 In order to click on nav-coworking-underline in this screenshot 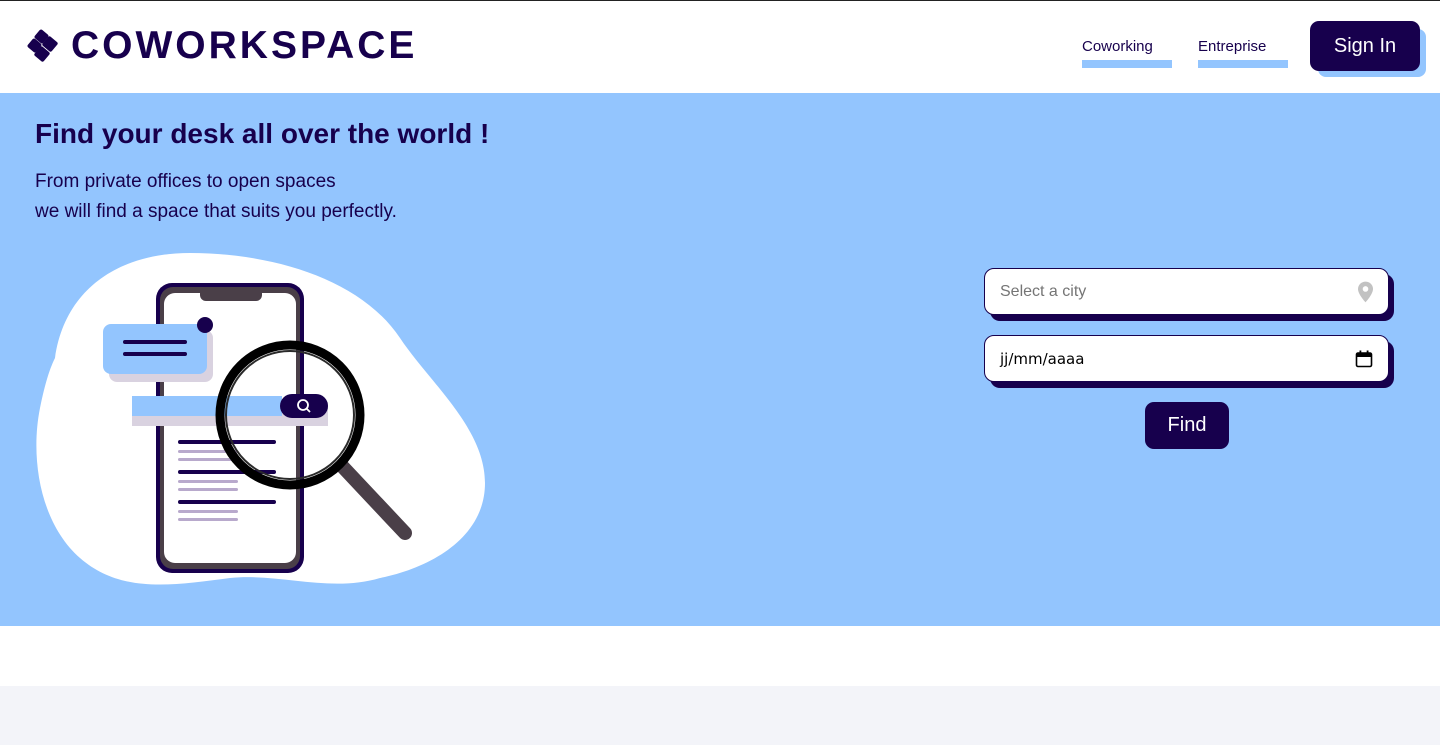, I will do `click(1127, 64)`.